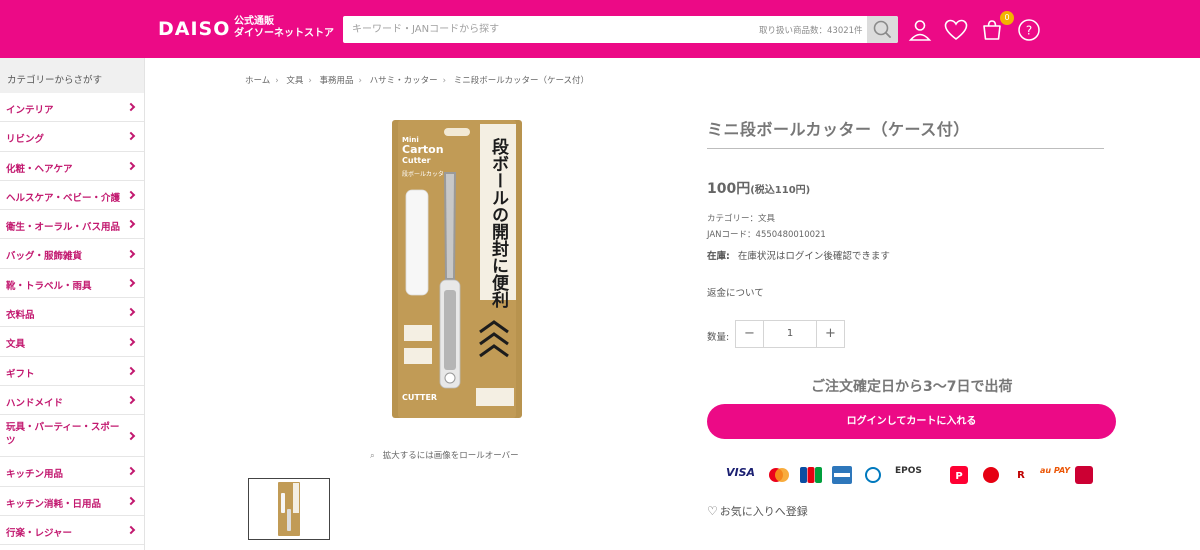  Describe the element at coordinates (813, 256) in the screenshot. I see `stock-text: 在庫状況はログイン後確認できます` at that location.